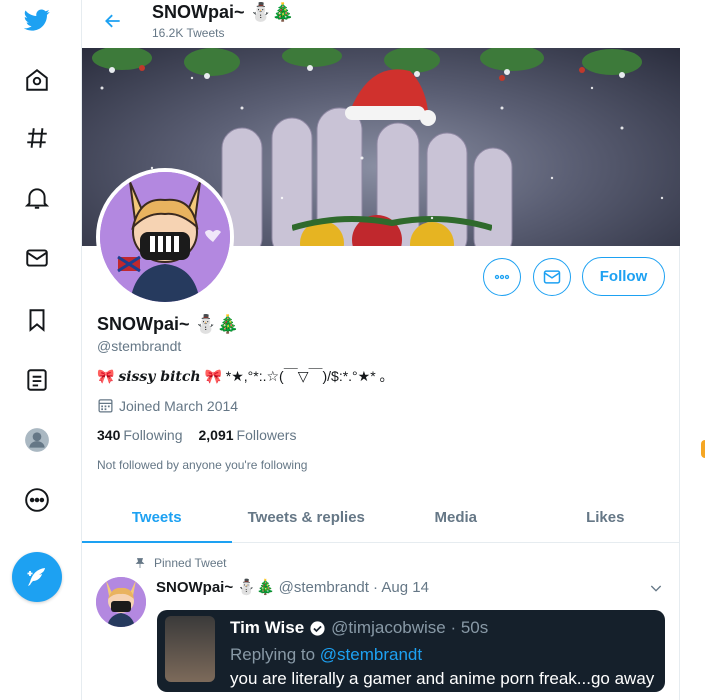  What do you see at coordinates (41, 350) in the screenshot?
I see `left-nav-rail` at bounding box center [41, 350].